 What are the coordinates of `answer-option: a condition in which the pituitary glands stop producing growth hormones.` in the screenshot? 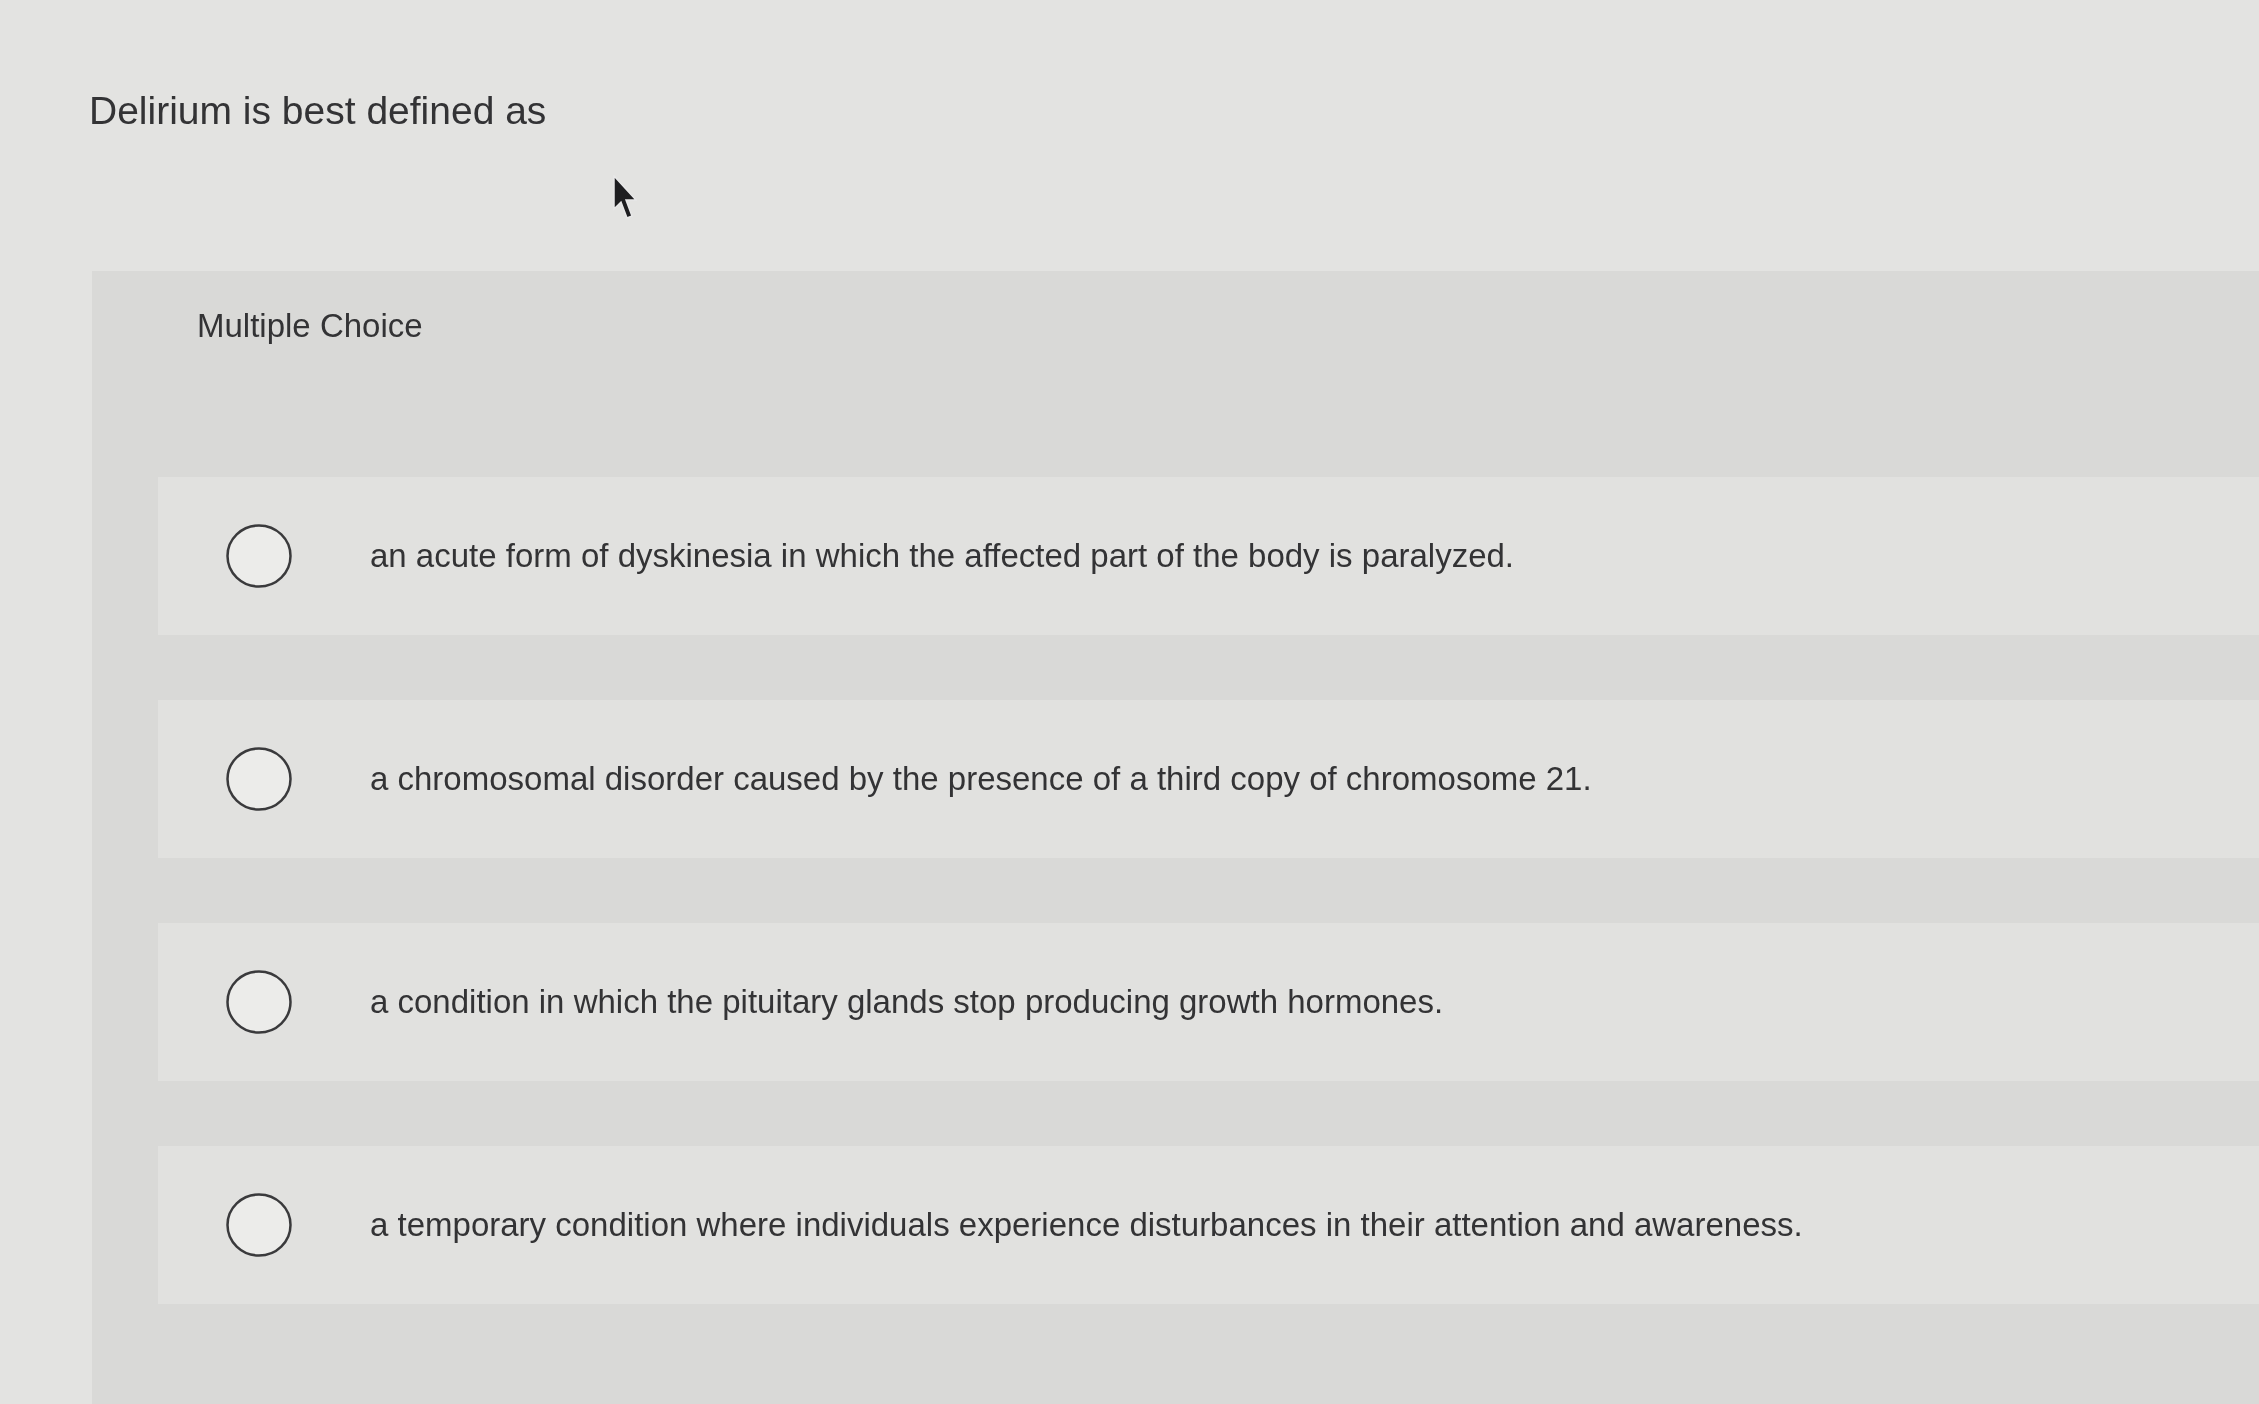 It's located at (1208, 1002).